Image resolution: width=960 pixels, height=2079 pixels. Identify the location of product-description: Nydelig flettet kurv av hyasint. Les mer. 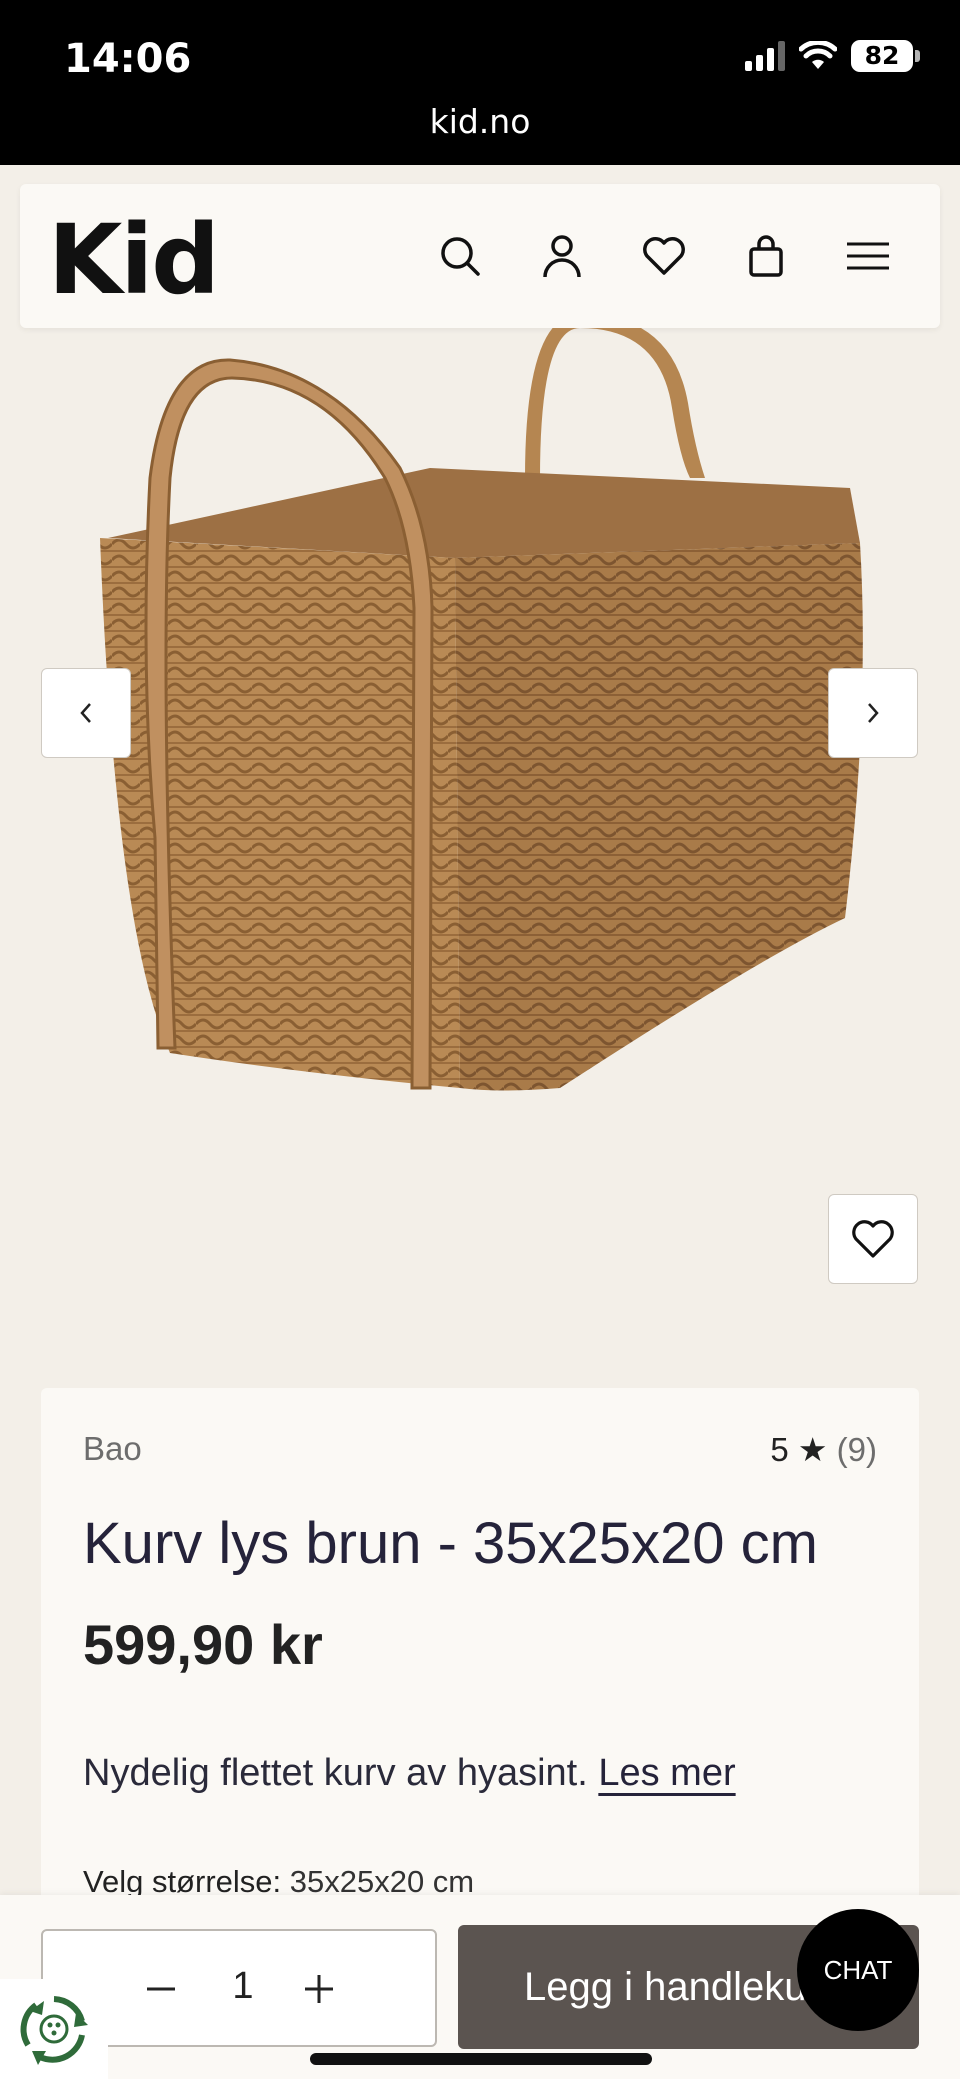
(409, 1773).